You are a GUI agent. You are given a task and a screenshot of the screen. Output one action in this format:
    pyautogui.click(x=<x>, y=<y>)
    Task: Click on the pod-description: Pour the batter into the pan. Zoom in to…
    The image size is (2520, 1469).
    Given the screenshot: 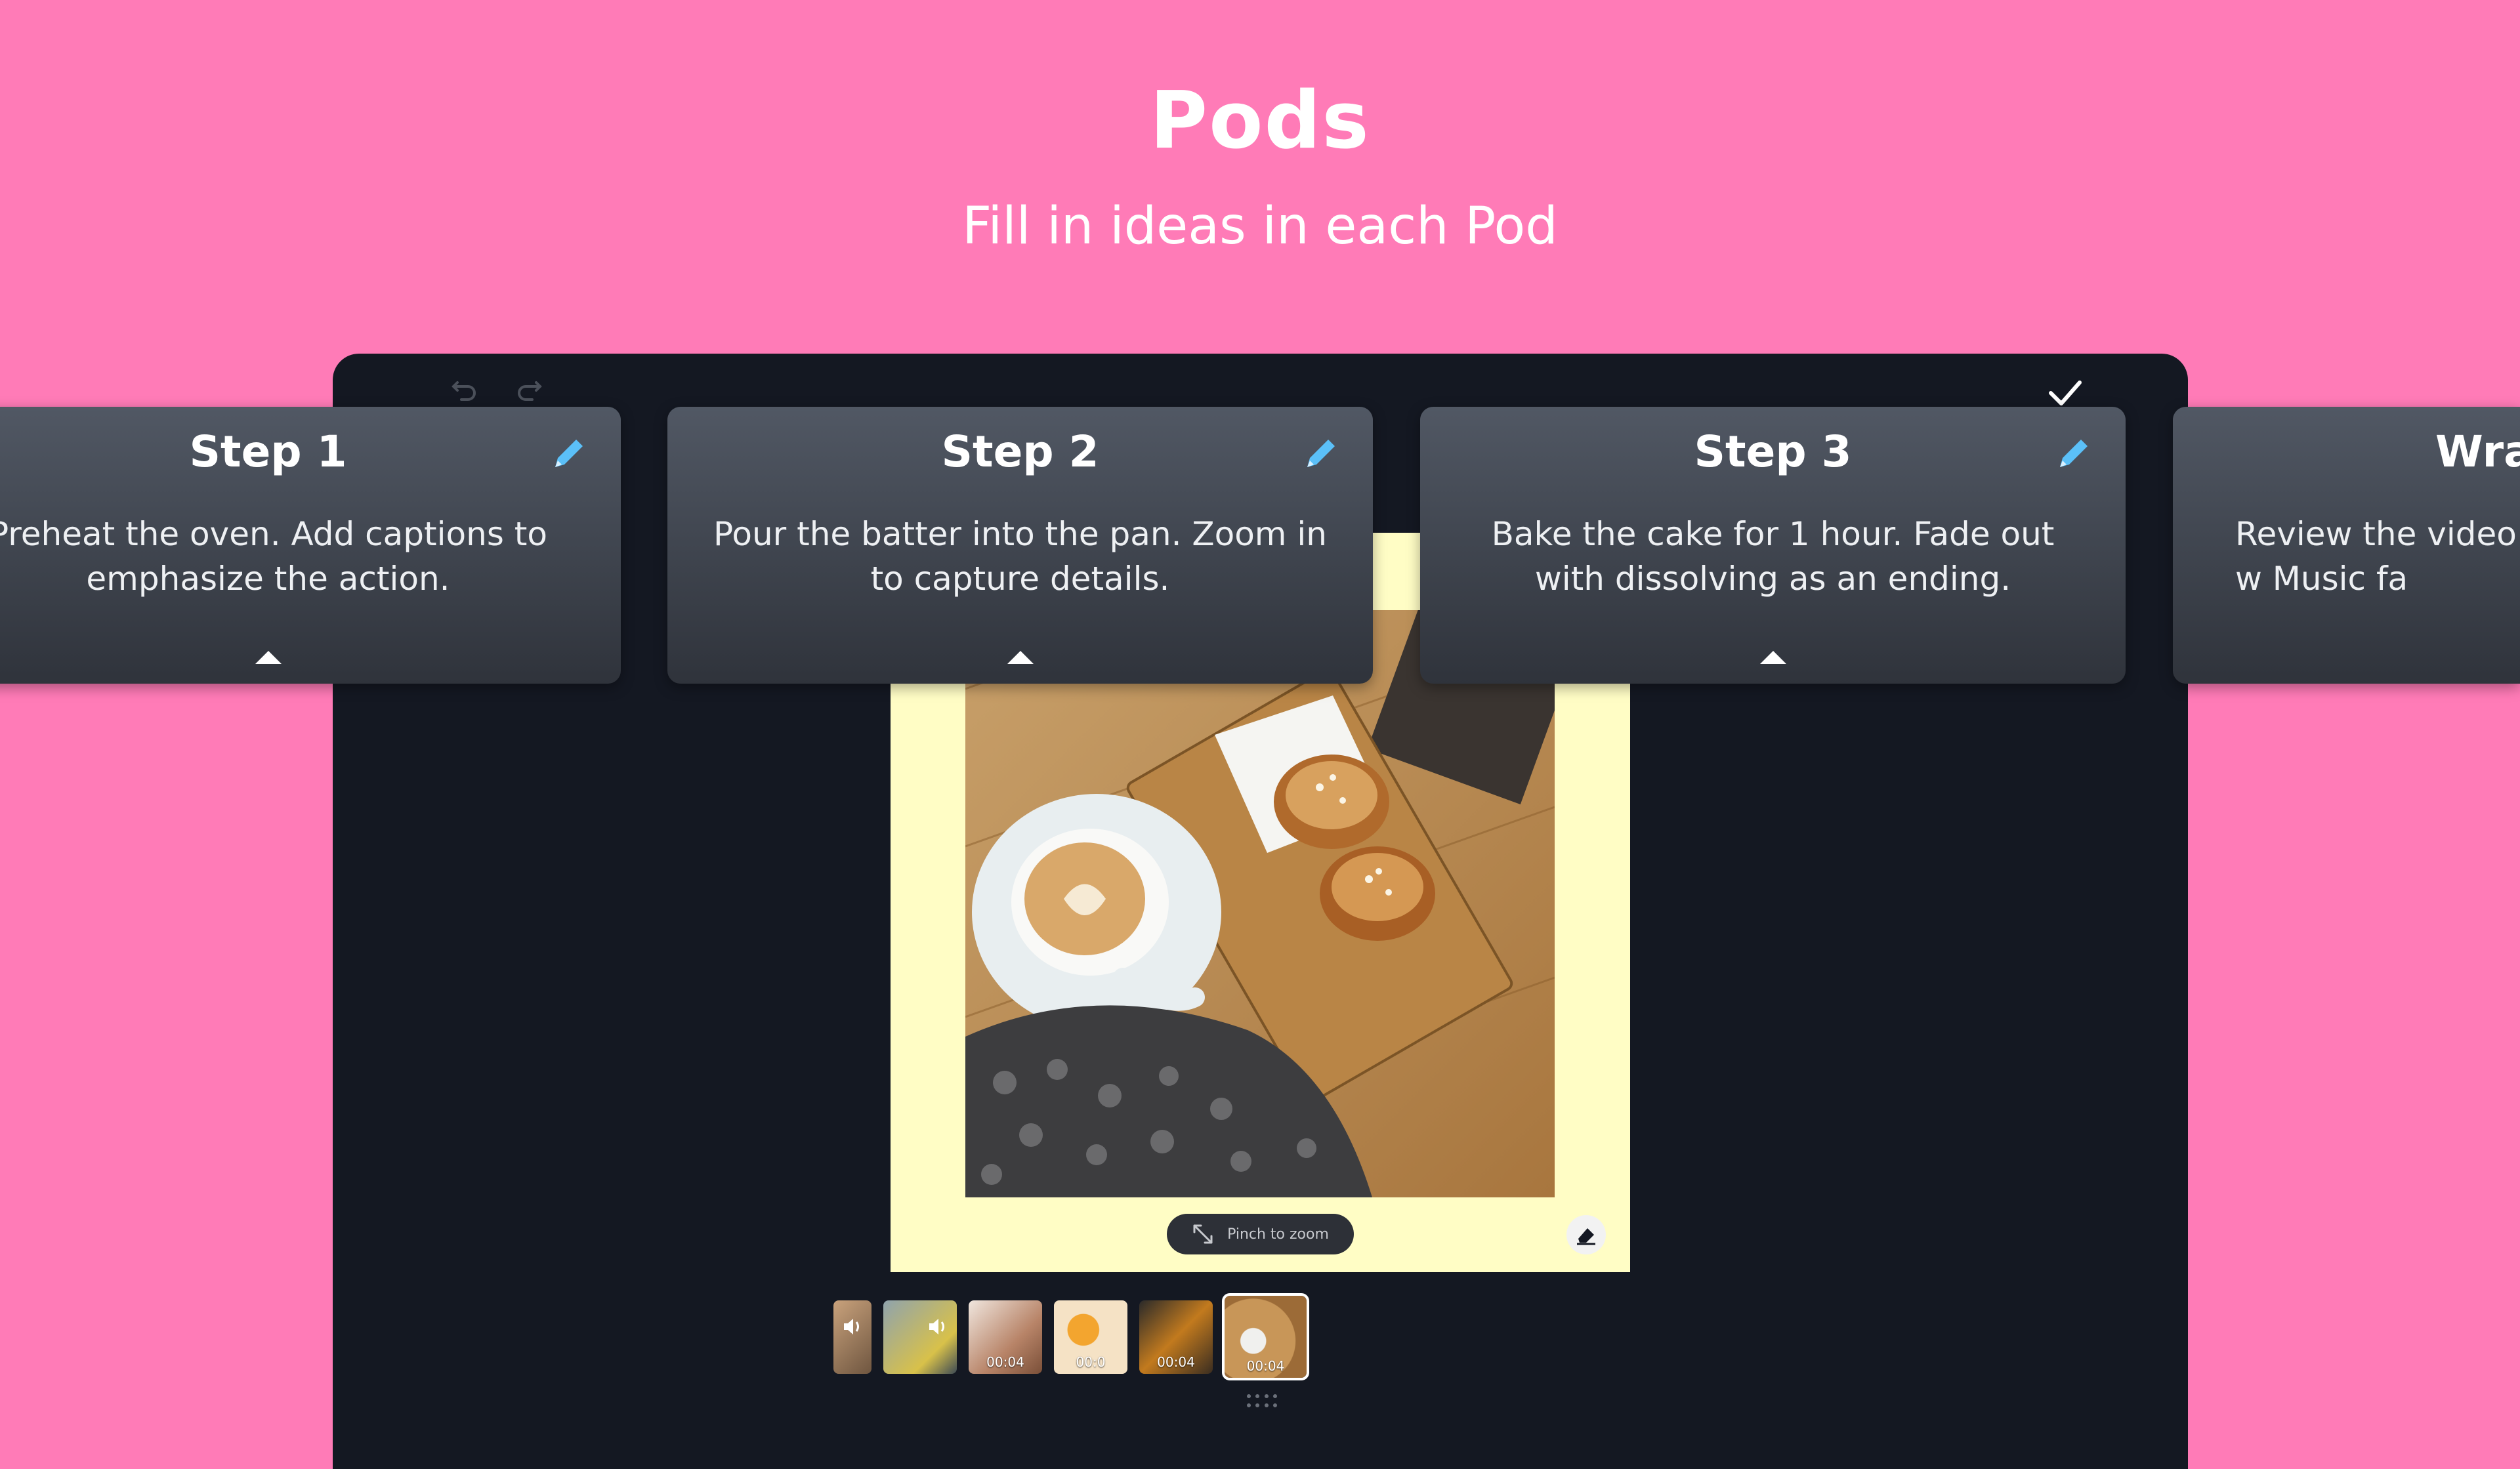 What is the action you would take?
    pyautogui.click(x=1020, y=556)
    